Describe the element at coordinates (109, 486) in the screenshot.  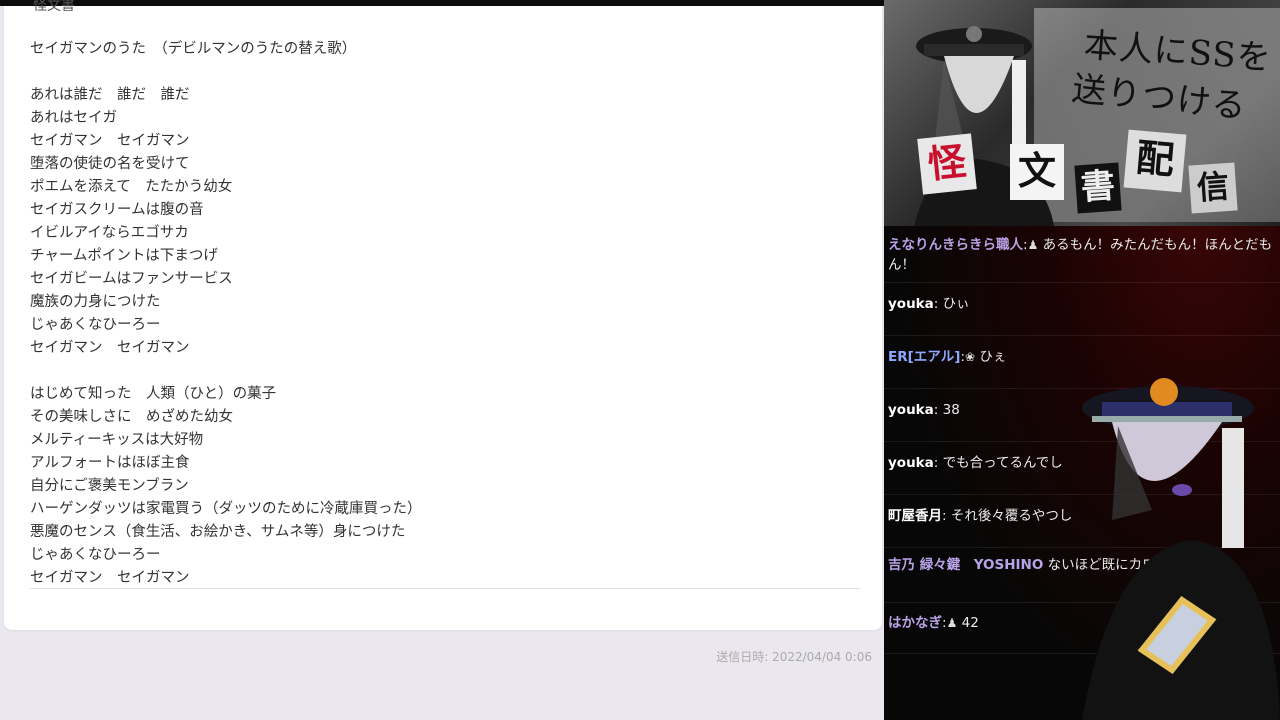
I see `lyric-line: 自分にご褒美モンブラン` at that location.